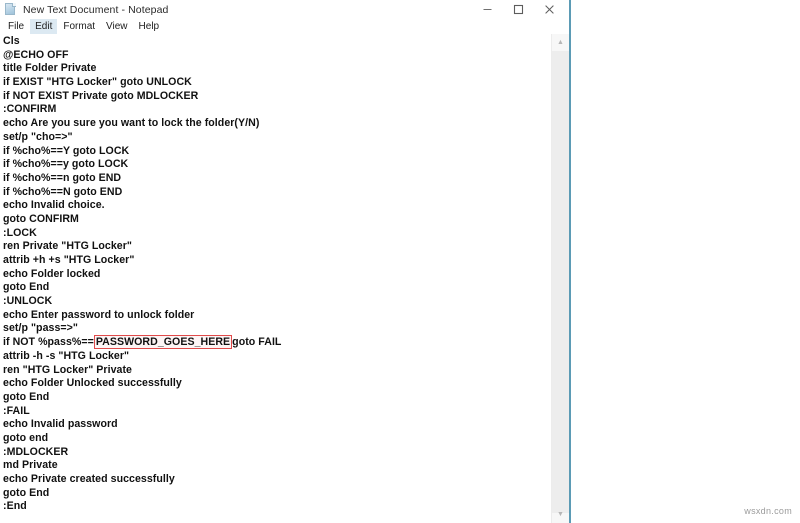  I want to click on code-line: set/p "pass=>", so click(40, 328).